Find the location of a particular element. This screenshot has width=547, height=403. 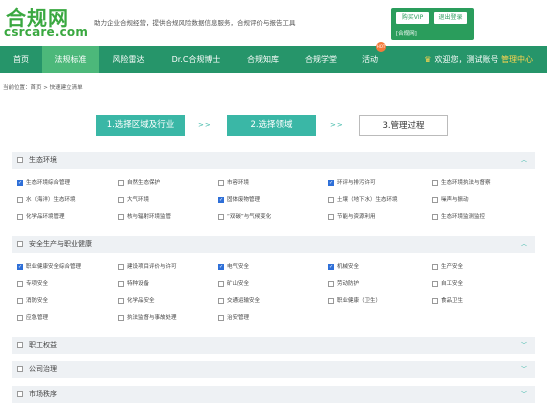

option-label: 核与辐射环境监管 is located at coordinates (149, 217).